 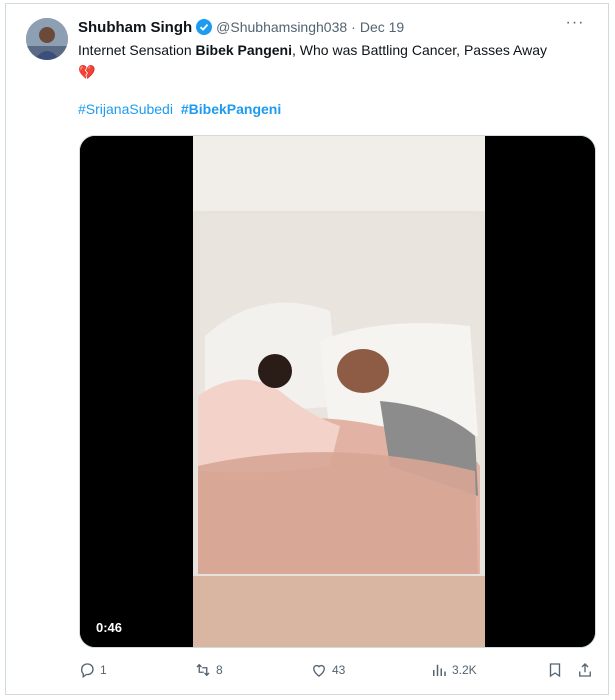 I want to click on author-handle: @Shubhamsingh038, so click(x=281, y=27).